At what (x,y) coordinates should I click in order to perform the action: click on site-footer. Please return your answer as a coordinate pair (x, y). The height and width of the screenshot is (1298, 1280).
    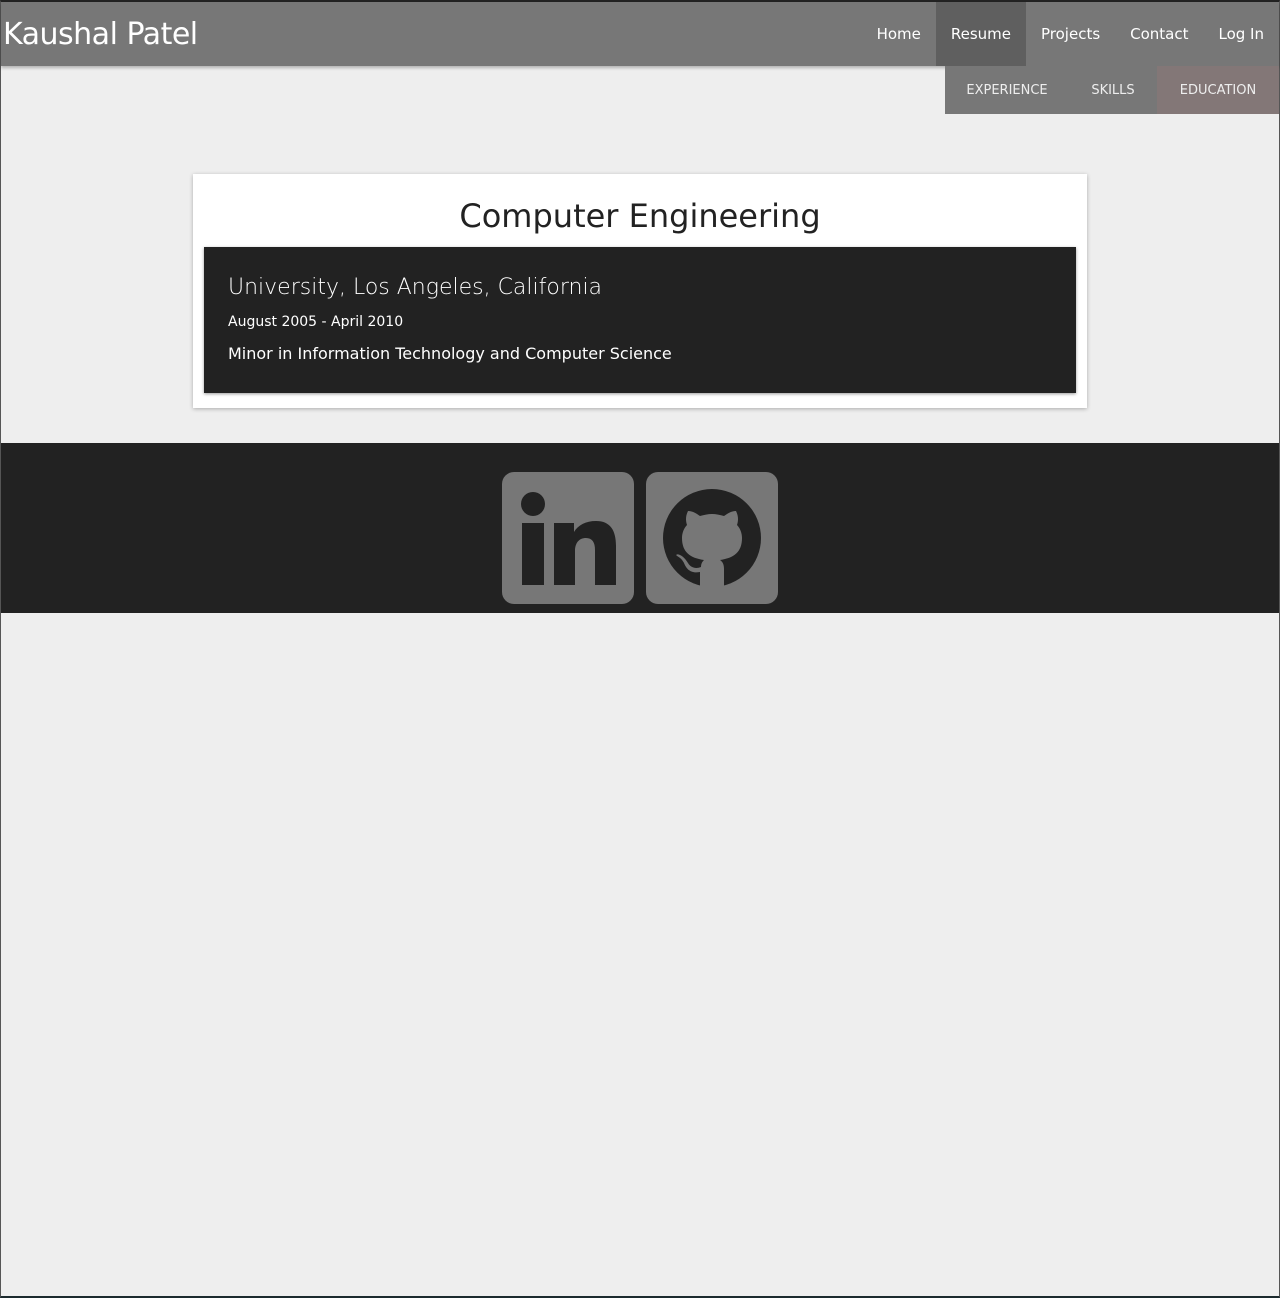
    Looking at the image, I should click on (640, 528).